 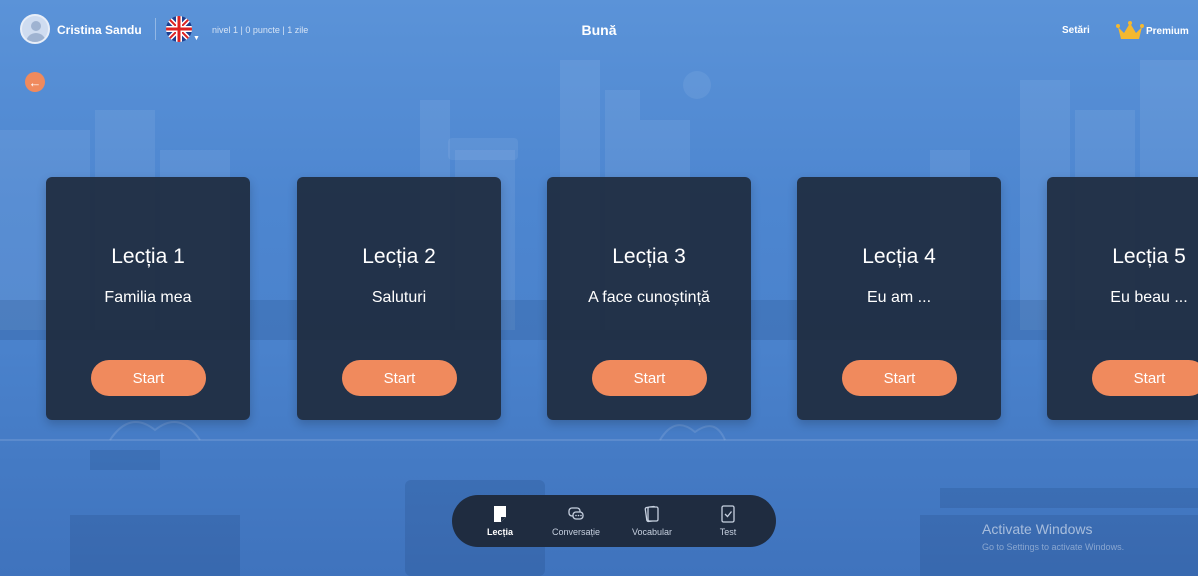 I want to click on cards-icon, so click(x=651, y=514).